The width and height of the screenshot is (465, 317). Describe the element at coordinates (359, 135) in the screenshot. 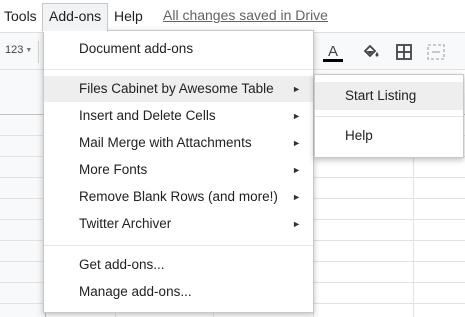

I see `submenu-item-label: Help` at that location.